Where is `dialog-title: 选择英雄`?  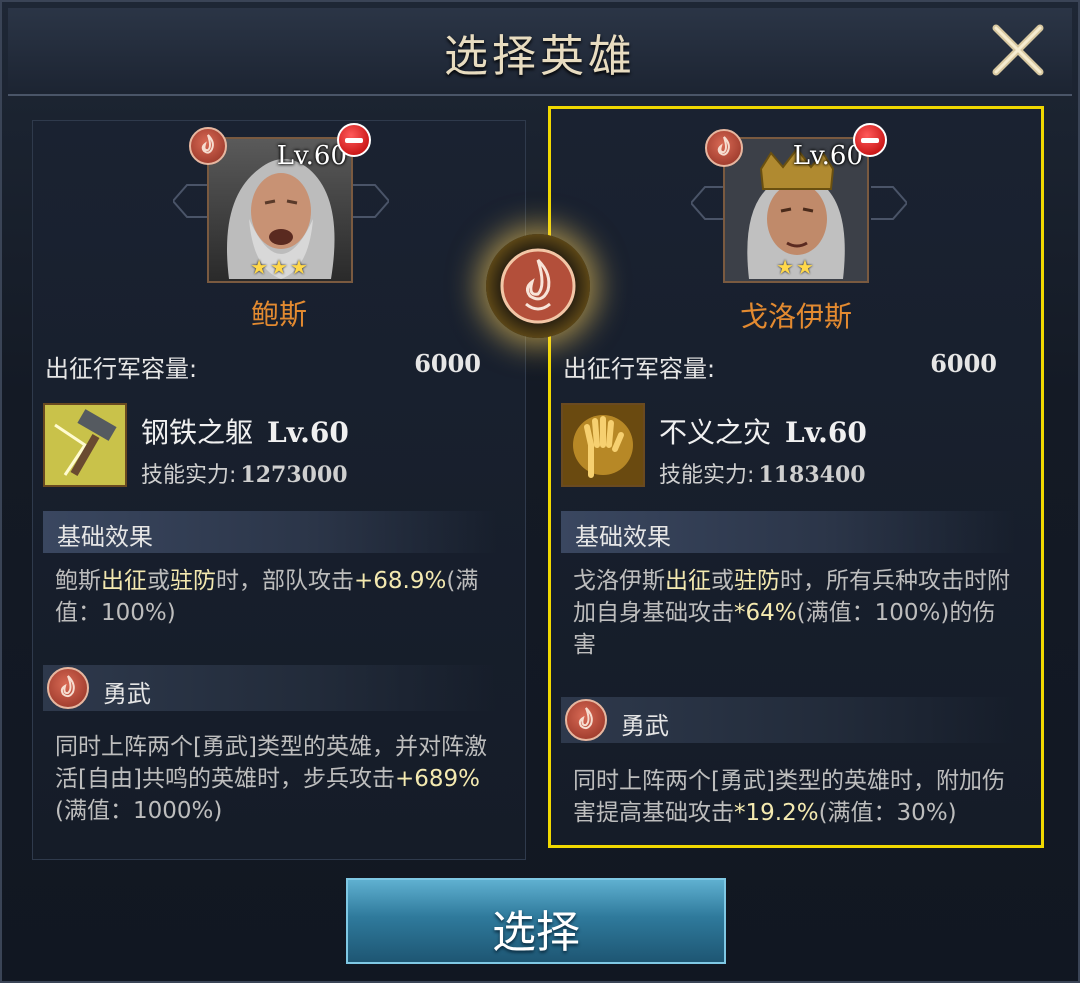 dialog-title: 选择英雄 is located at coordinates (540, 56).